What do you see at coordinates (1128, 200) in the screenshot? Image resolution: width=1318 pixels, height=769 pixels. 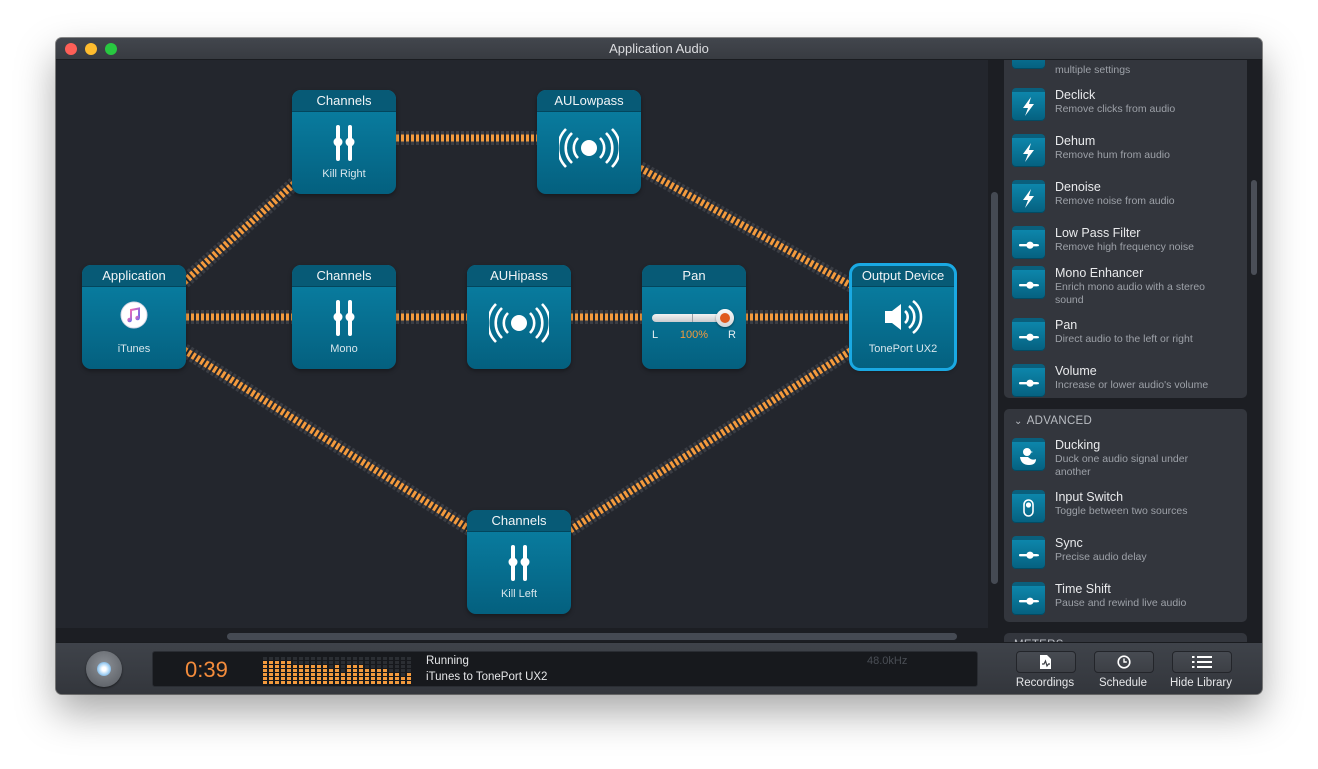 I see `library-item-denoise: Denoise Remove noise from audio` at bounding box center [1128, 200].